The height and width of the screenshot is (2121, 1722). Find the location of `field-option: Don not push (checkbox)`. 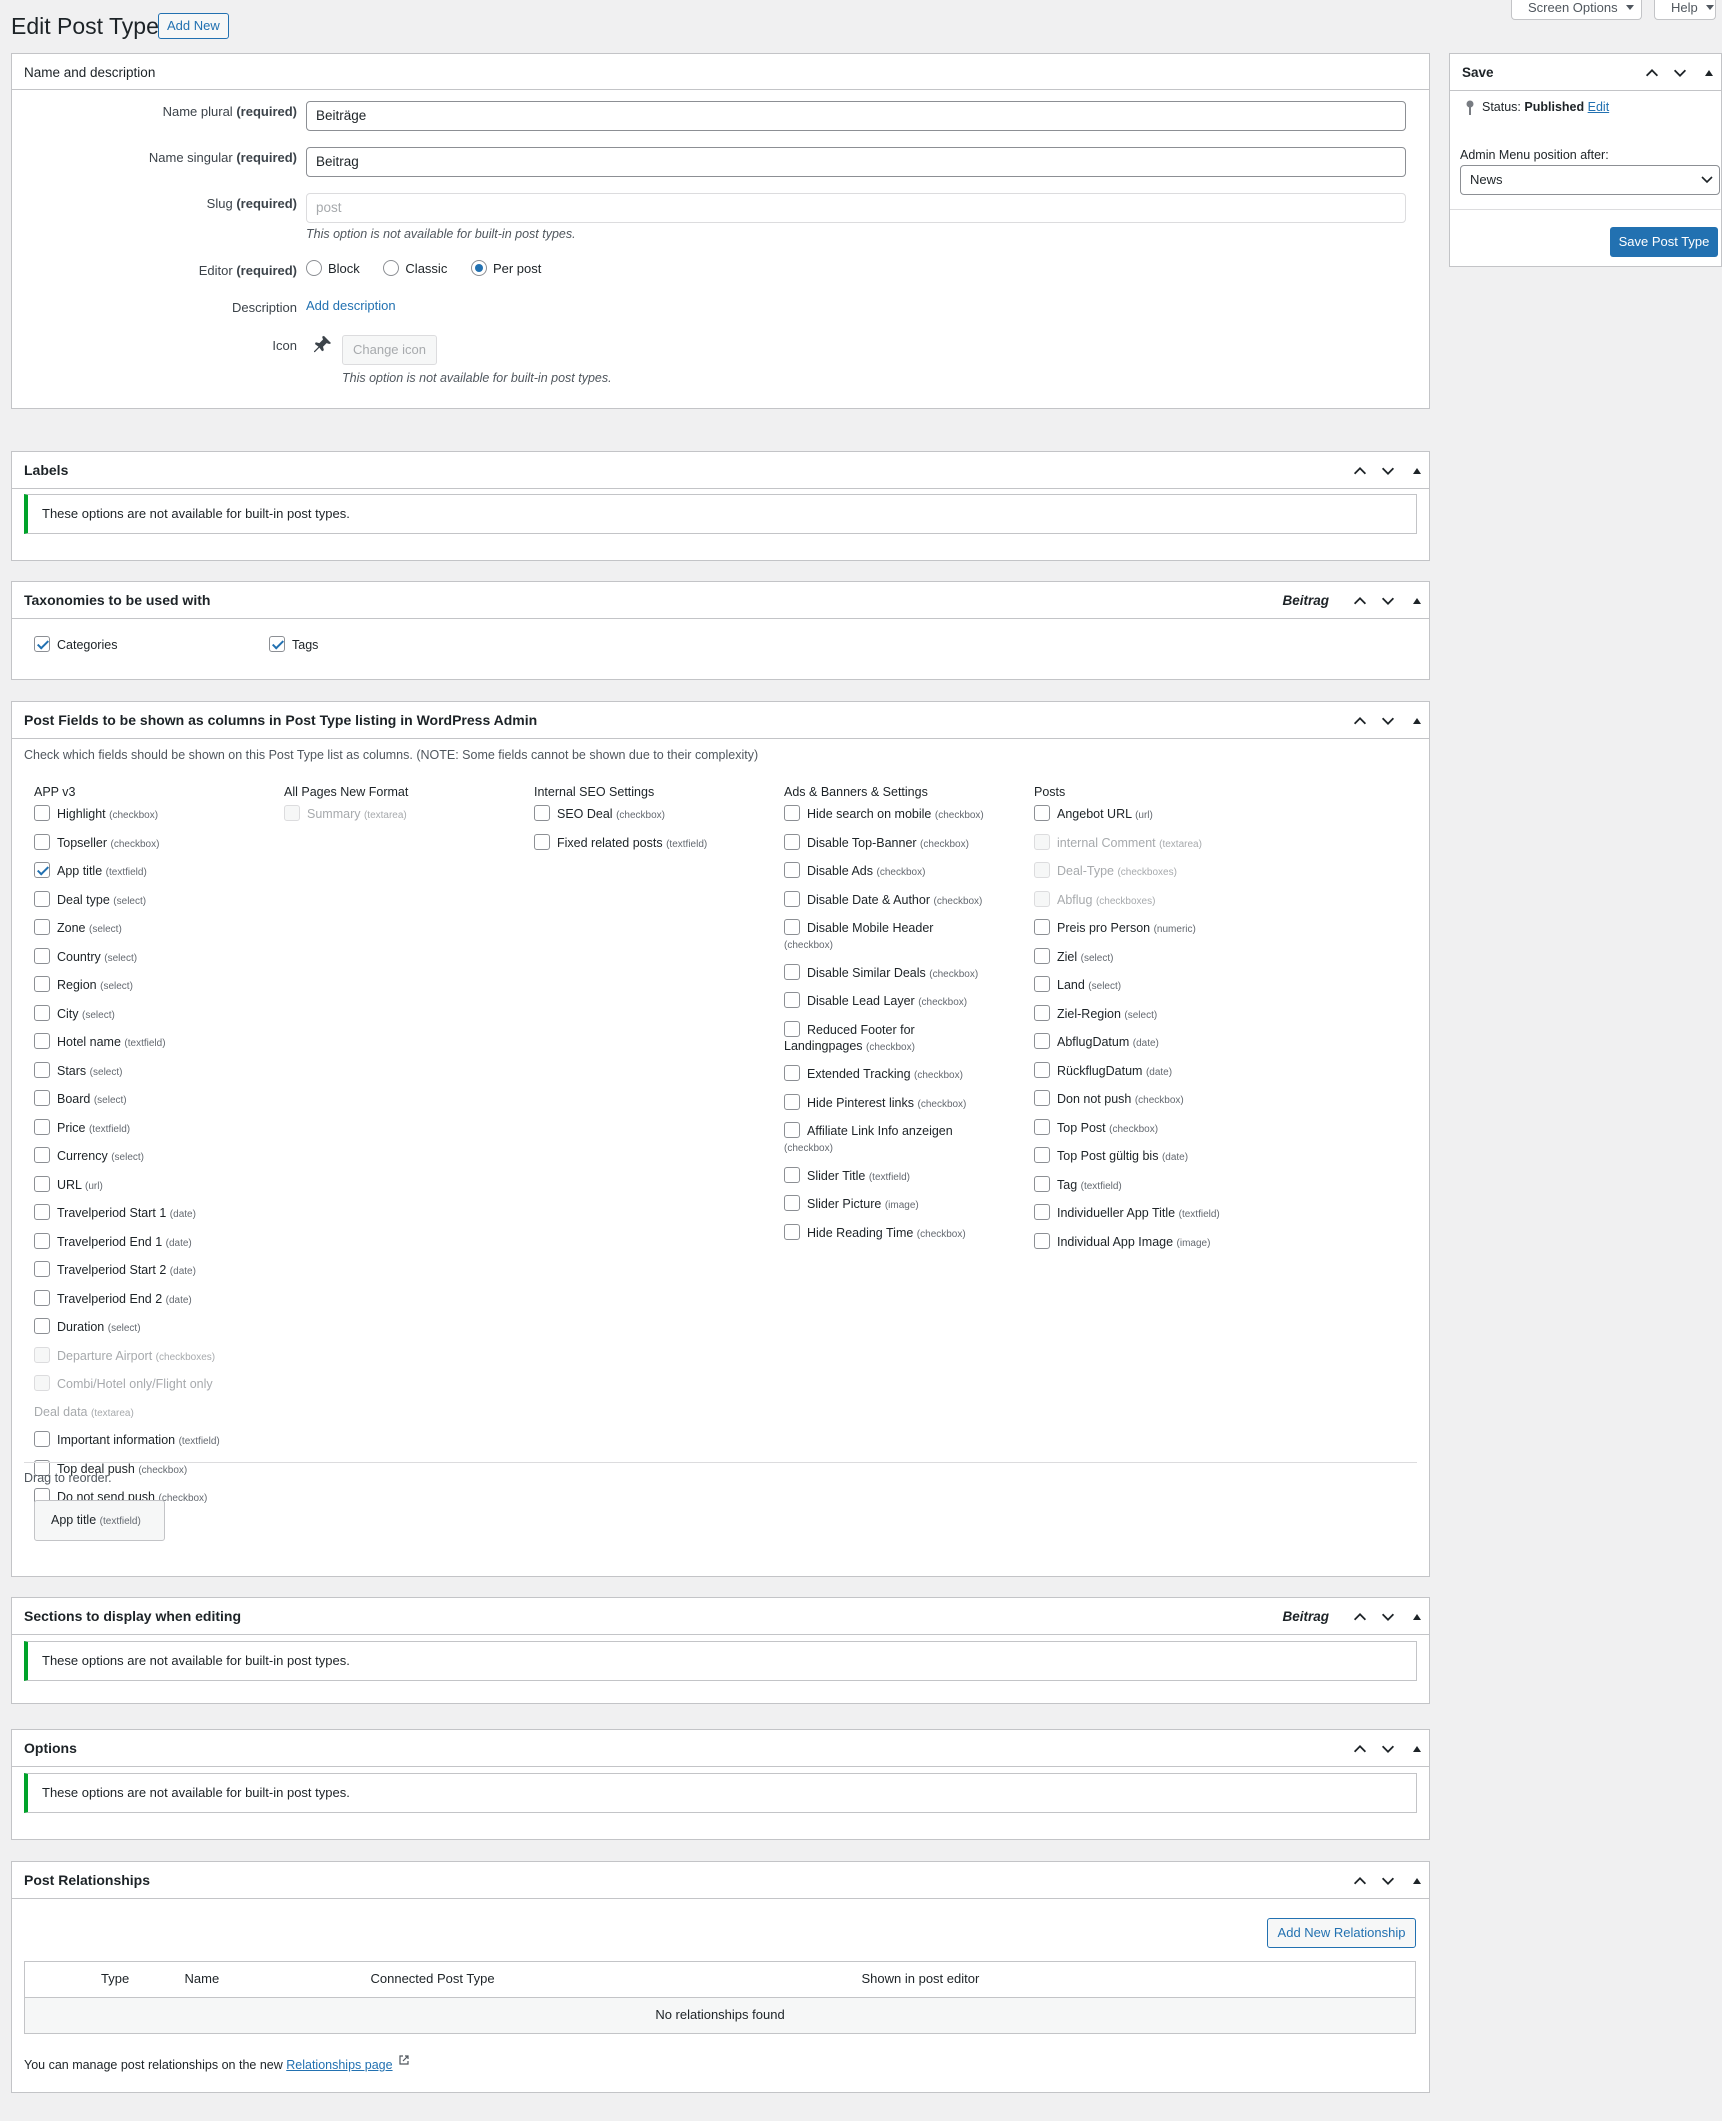

field-option: Don not push (checkbox) is located at coordinates (1154, 1099).